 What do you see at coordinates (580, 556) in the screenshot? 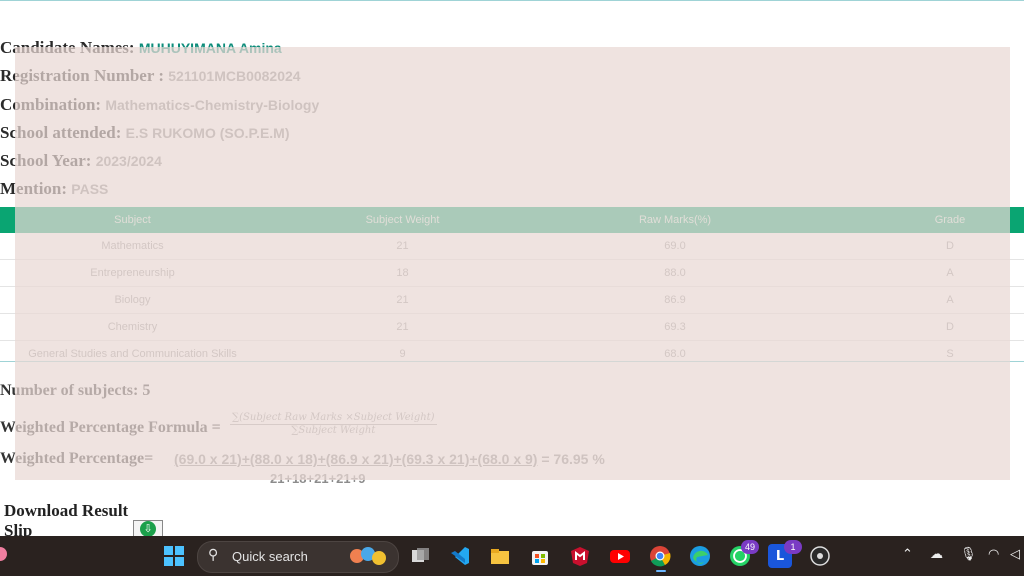
I see `mcafee-icon` at bounding box center [580, 556].